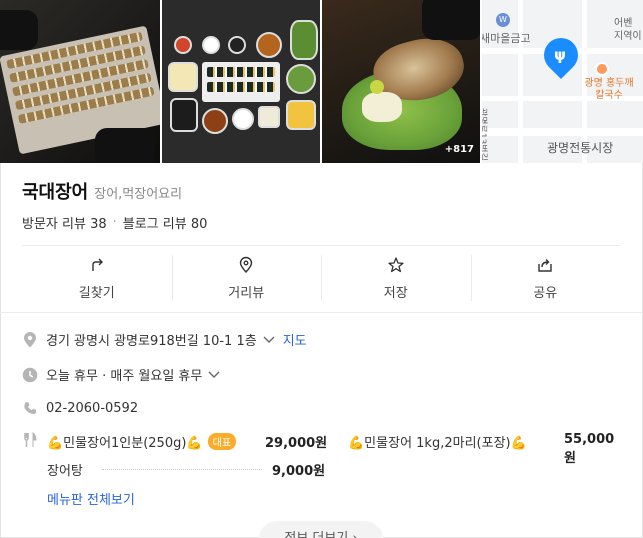  Describe the element at coordinates (602, 69) in the screenshot. I see `restaurant-map-marker` at that location.